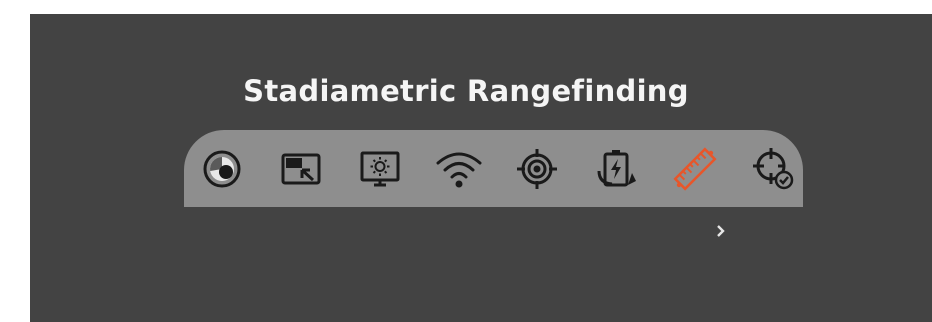 Image resolution: width=932 pixels, height=322 pixels. I want to click on menu-item-wifi, so click(459, 169).